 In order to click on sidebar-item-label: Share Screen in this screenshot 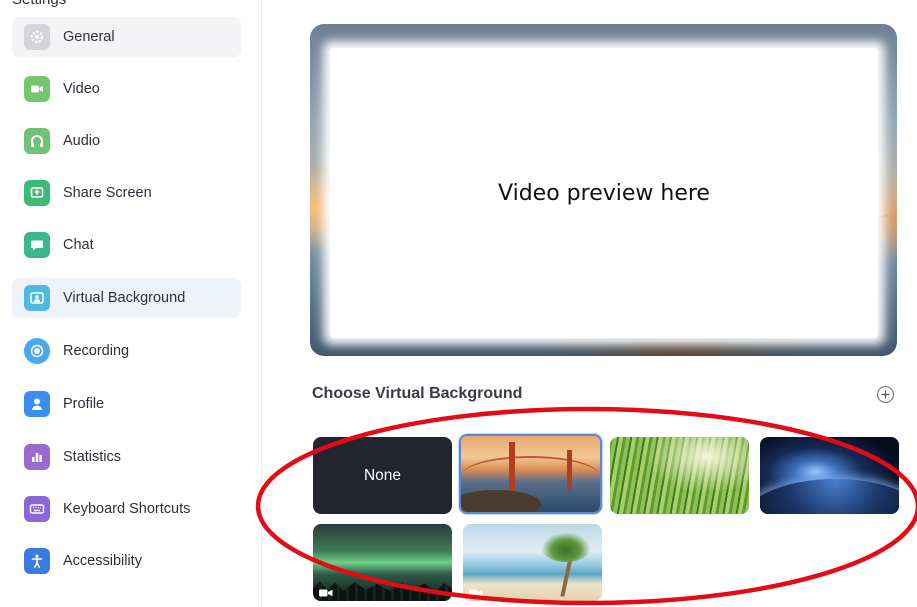, I will do `click(107, 193)`.